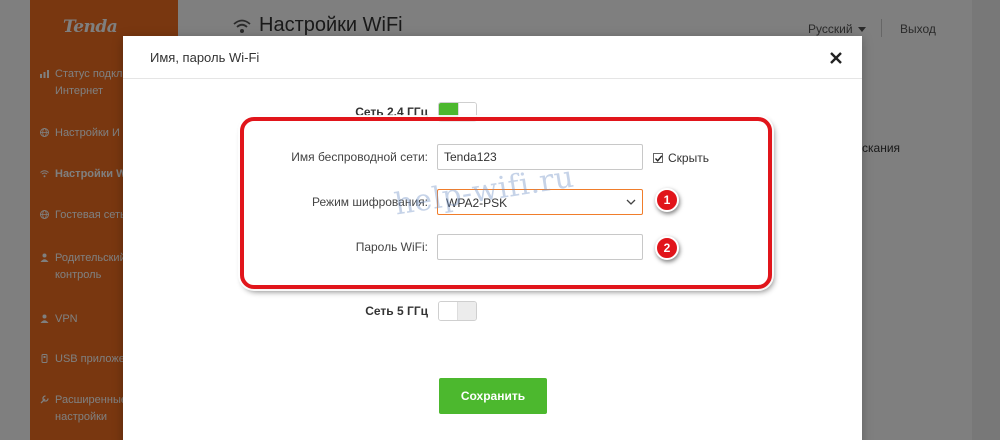 This screenshot has height=440, width=1000. I want to click on dialog-header: Имя, пароль Wi-Fi, so click(492, 57).